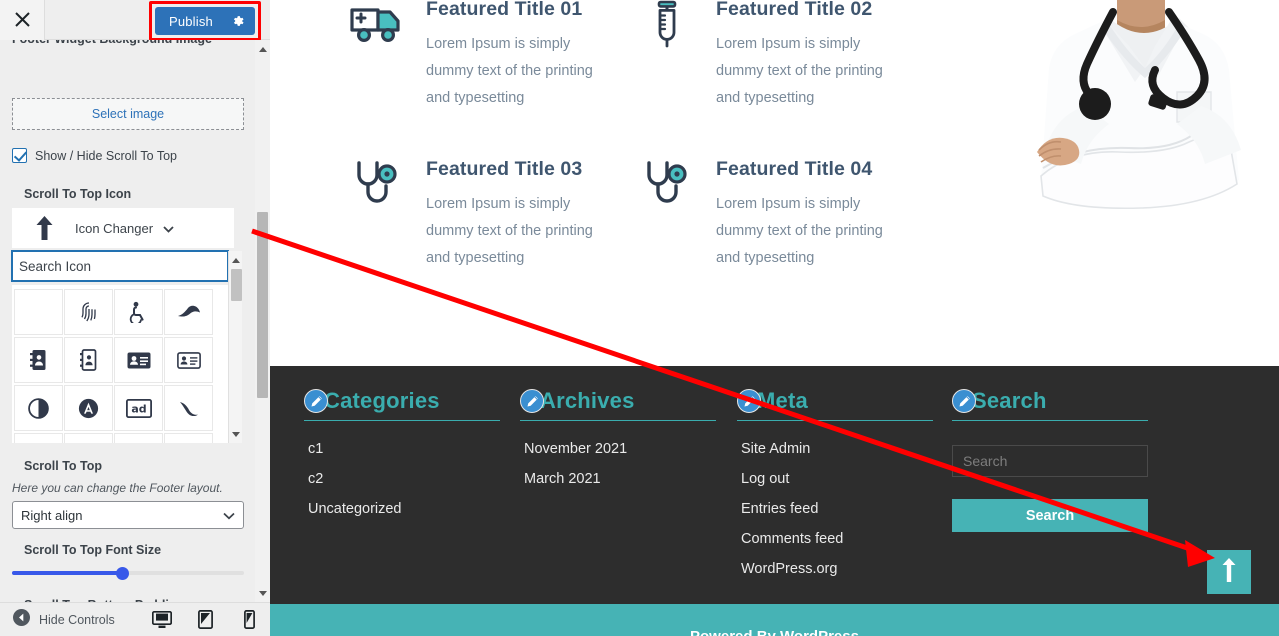  I want to click on address-book-icon, so click(38, 360).